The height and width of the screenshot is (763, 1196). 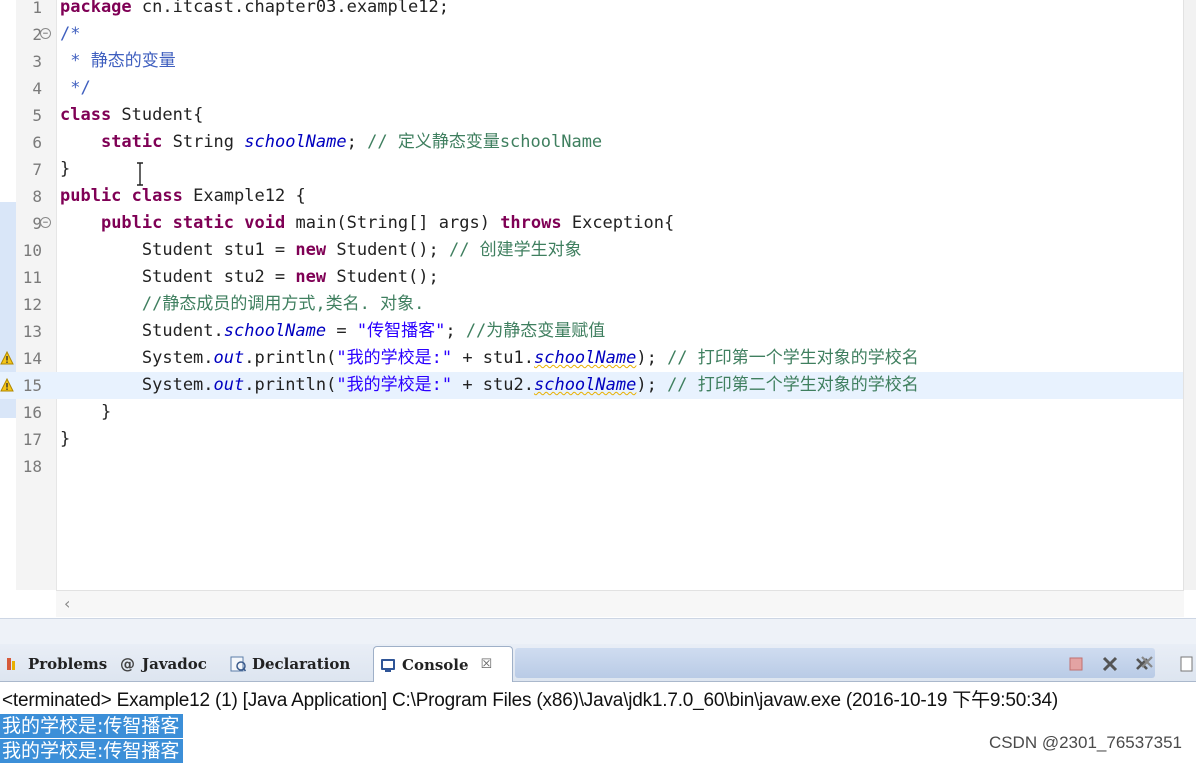 I want to click on scroll-left-icon: ‹, so click(x=67, y=603).